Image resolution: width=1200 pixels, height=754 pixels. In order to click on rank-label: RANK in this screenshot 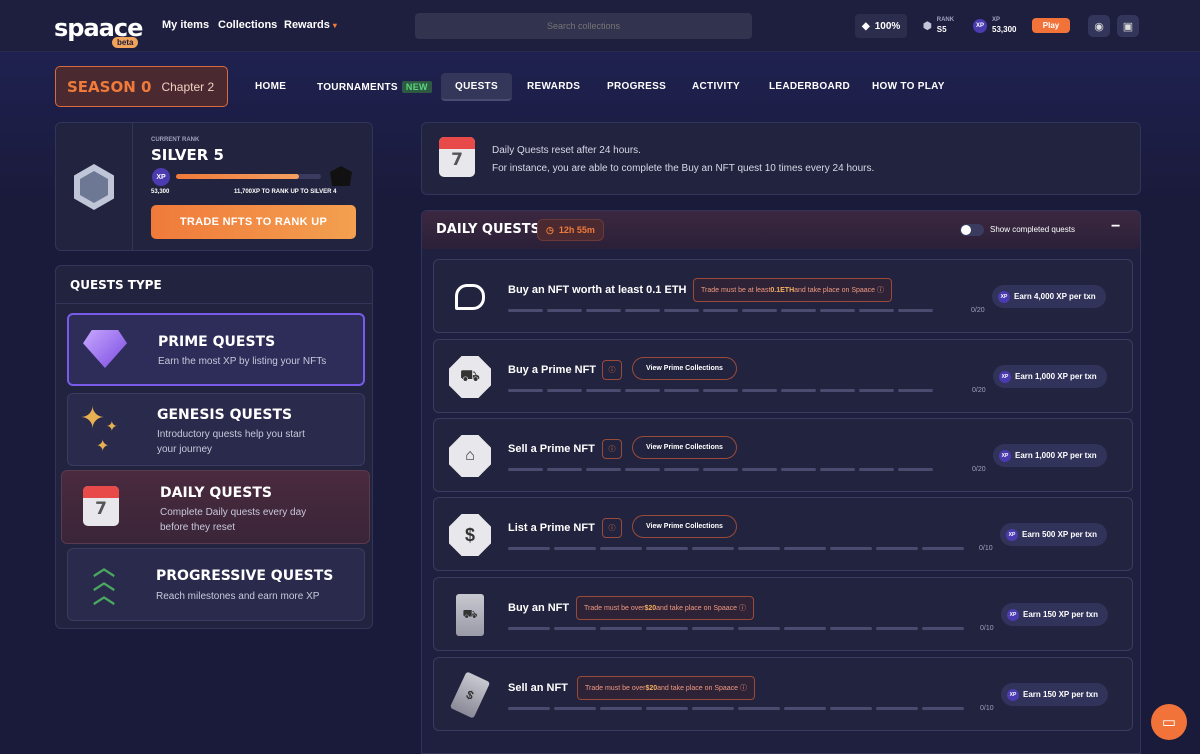, I will do `click(945, 20)`.